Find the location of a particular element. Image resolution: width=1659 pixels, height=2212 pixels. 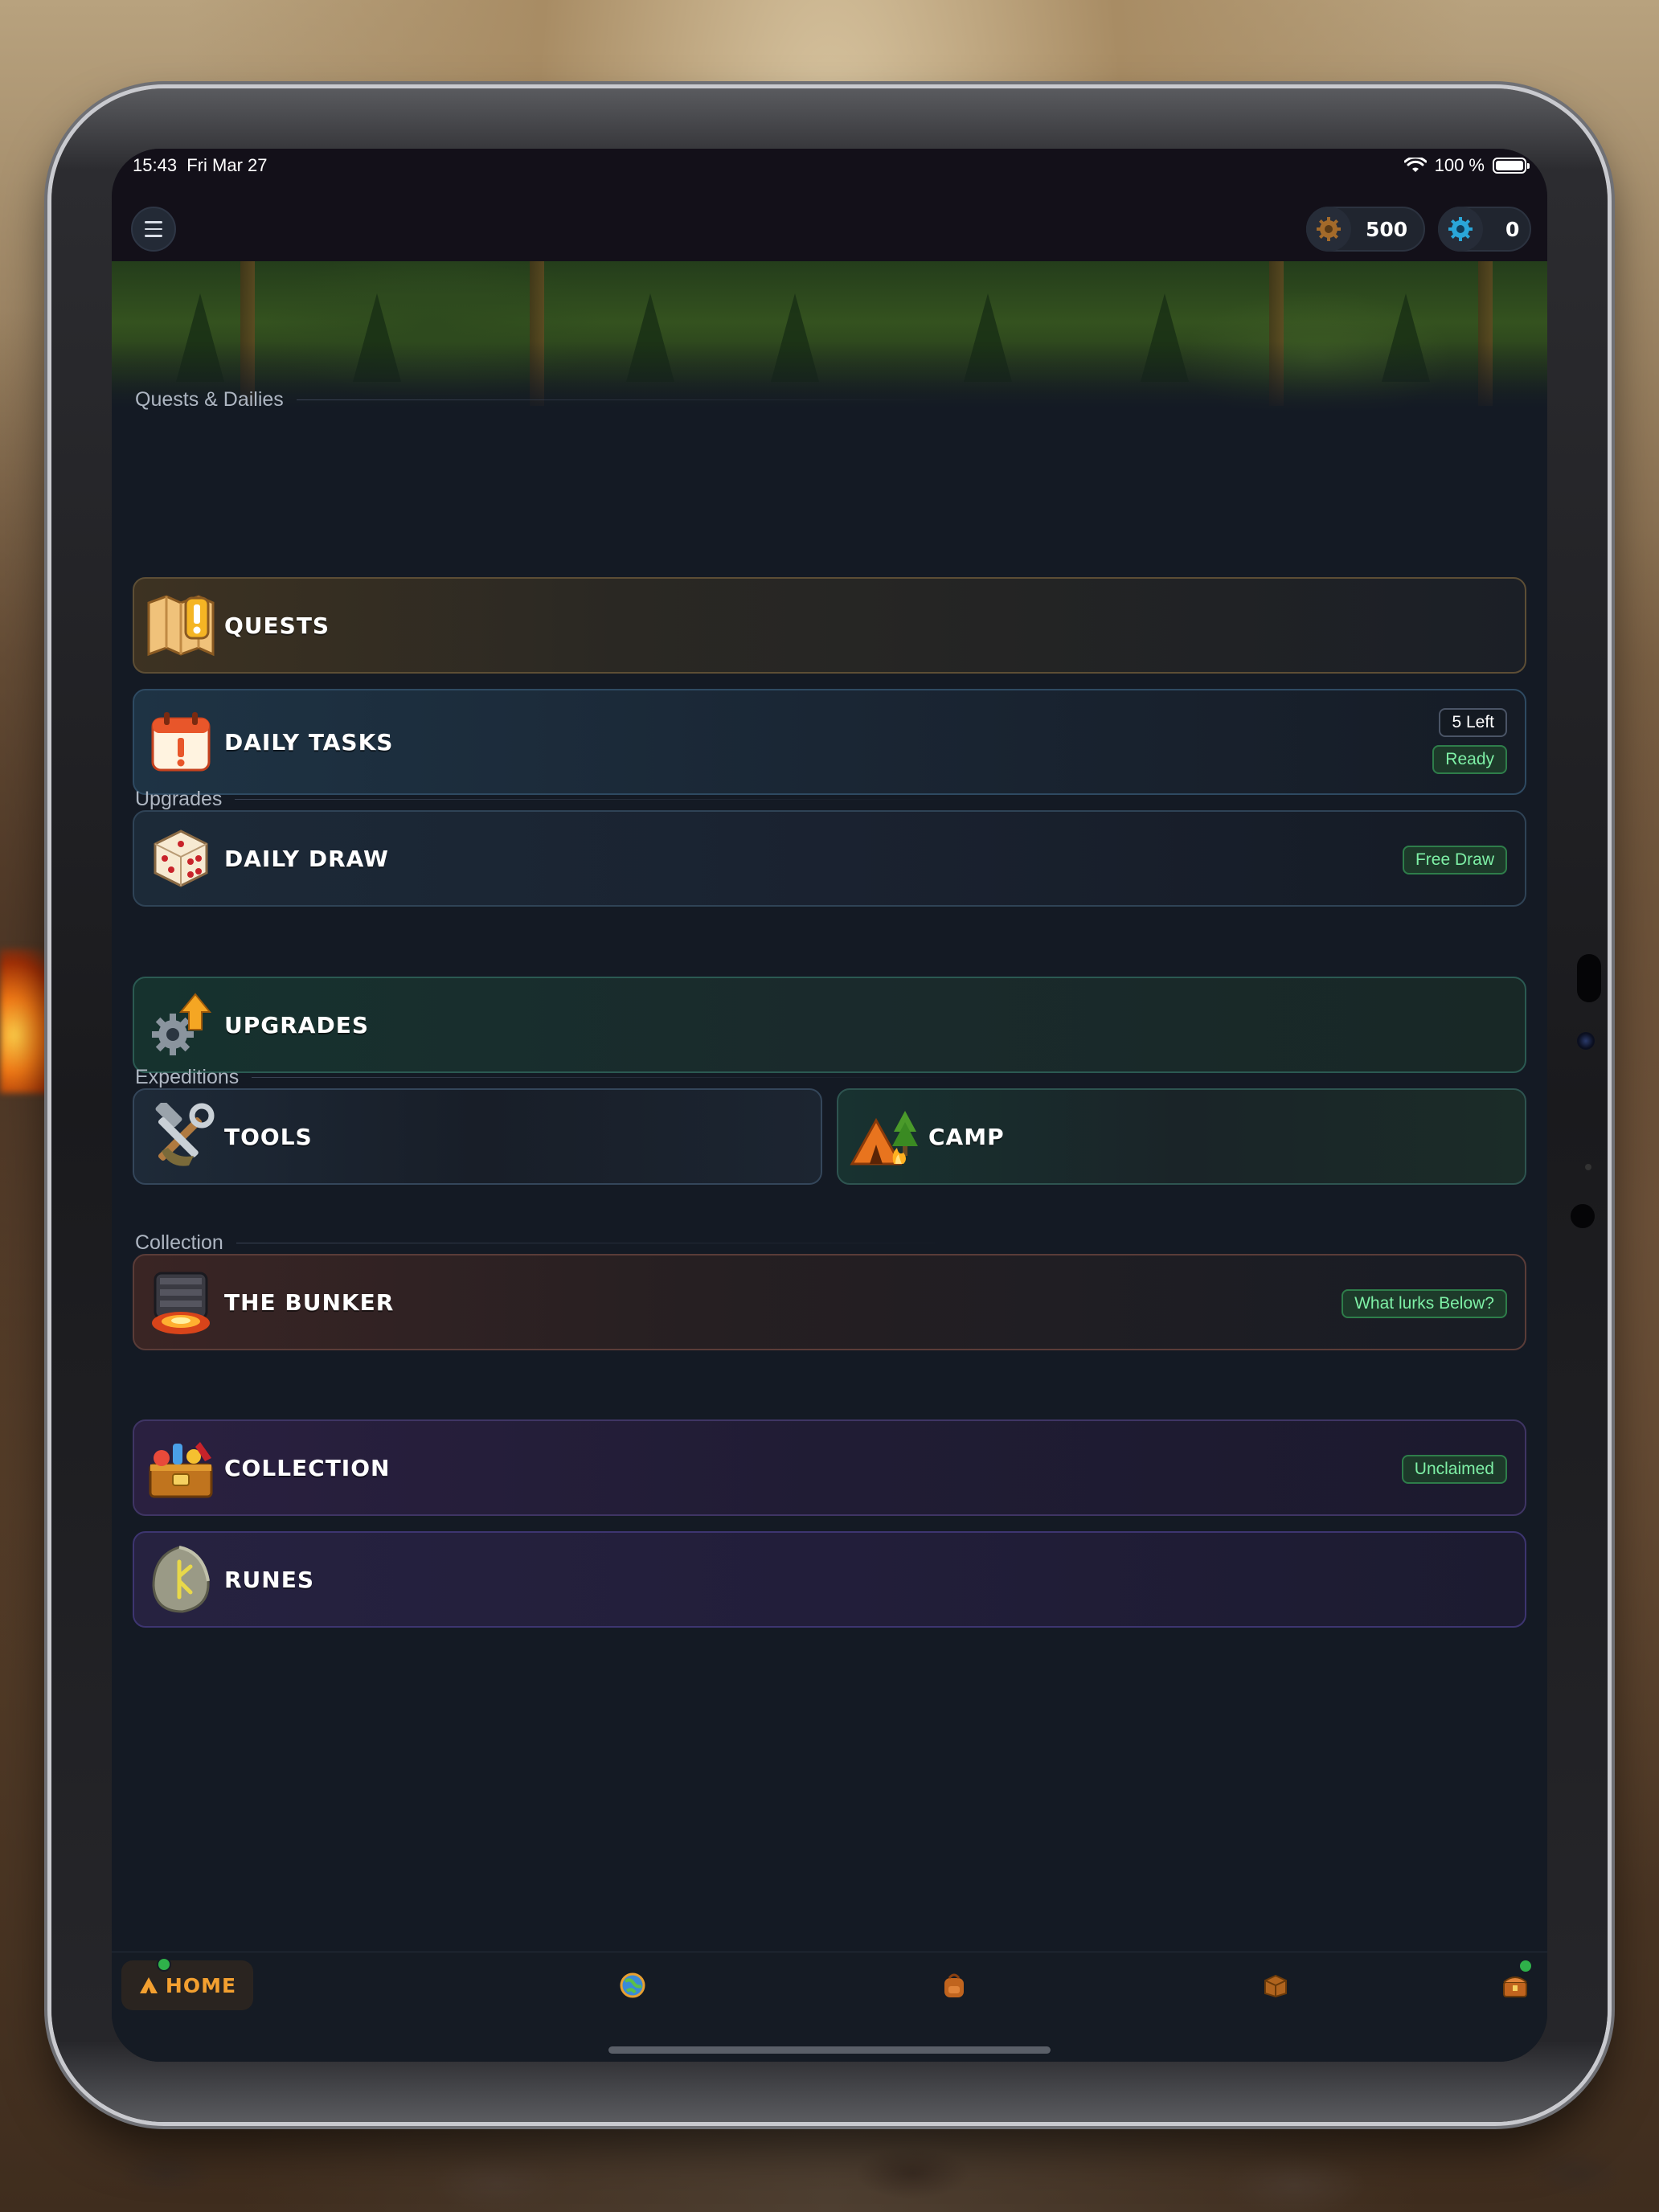

upgrades-card: UPGRADES is located at coordinates (829, 1025).